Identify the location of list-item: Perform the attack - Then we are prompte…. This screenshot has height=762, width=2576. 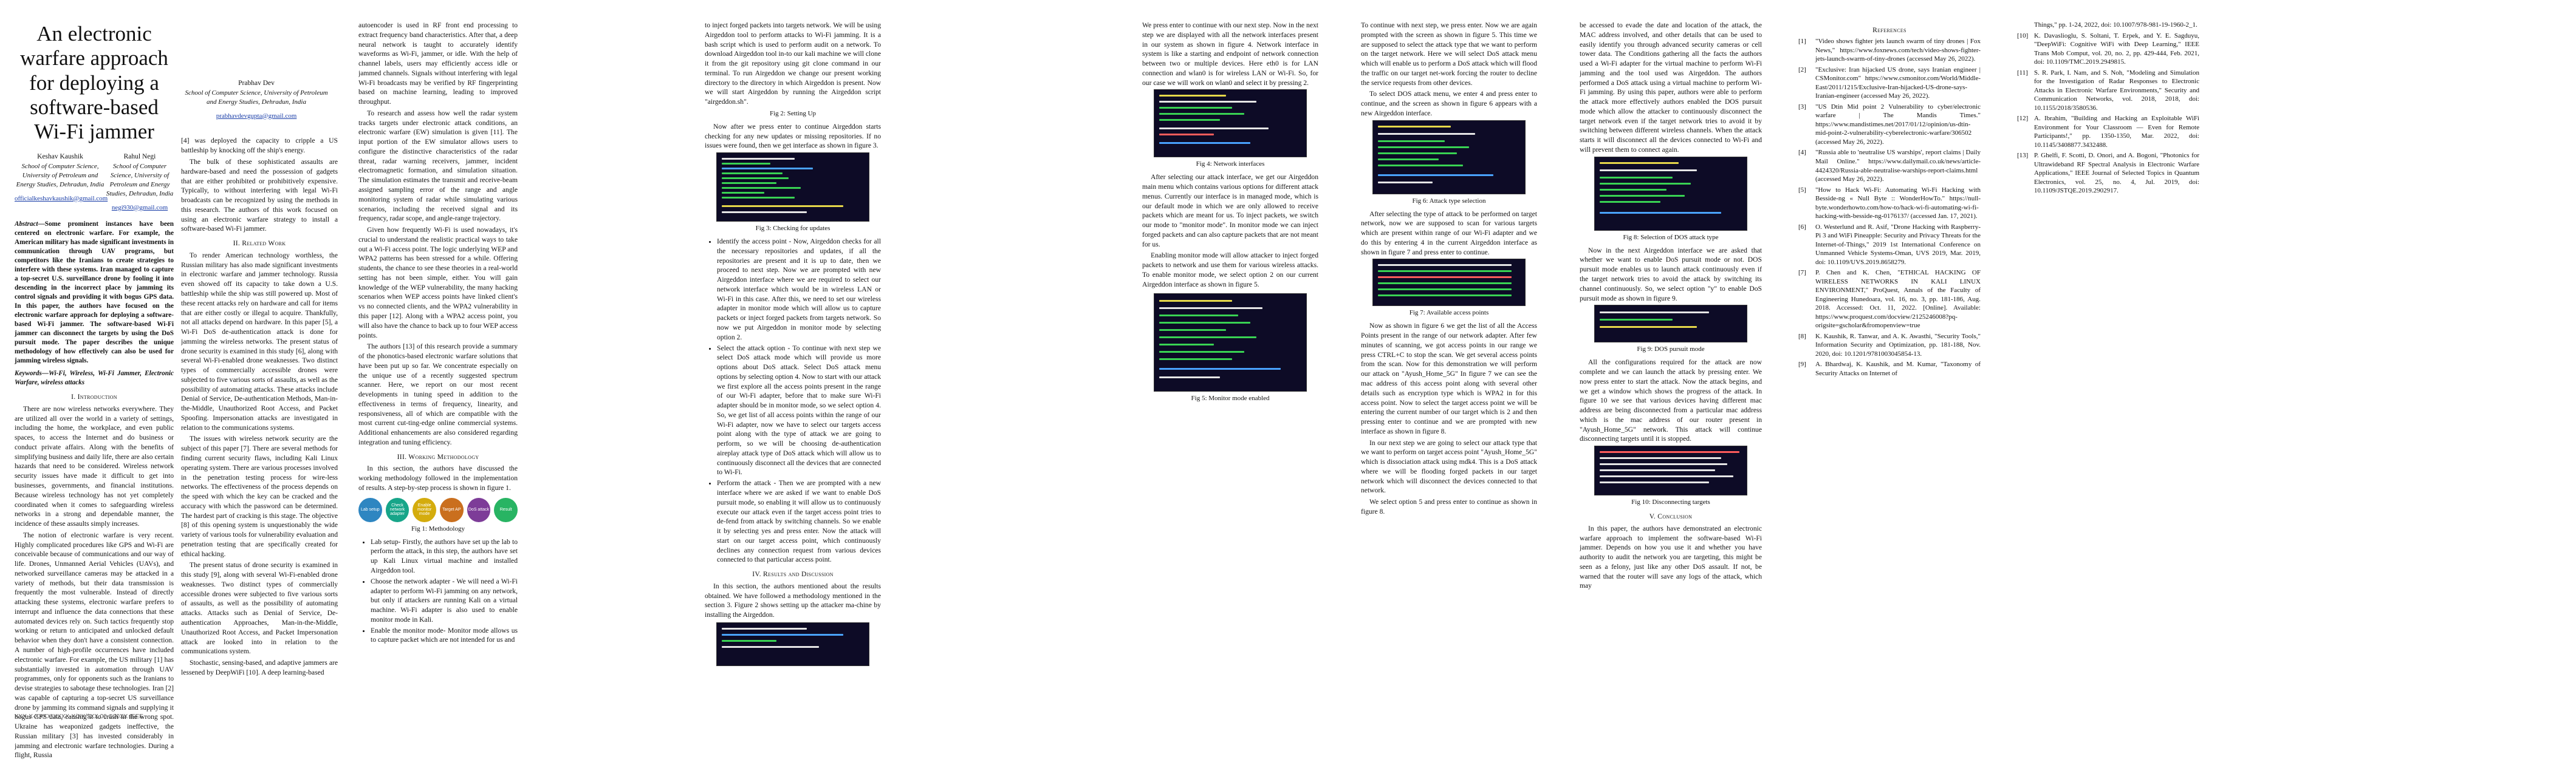
(799, 521).